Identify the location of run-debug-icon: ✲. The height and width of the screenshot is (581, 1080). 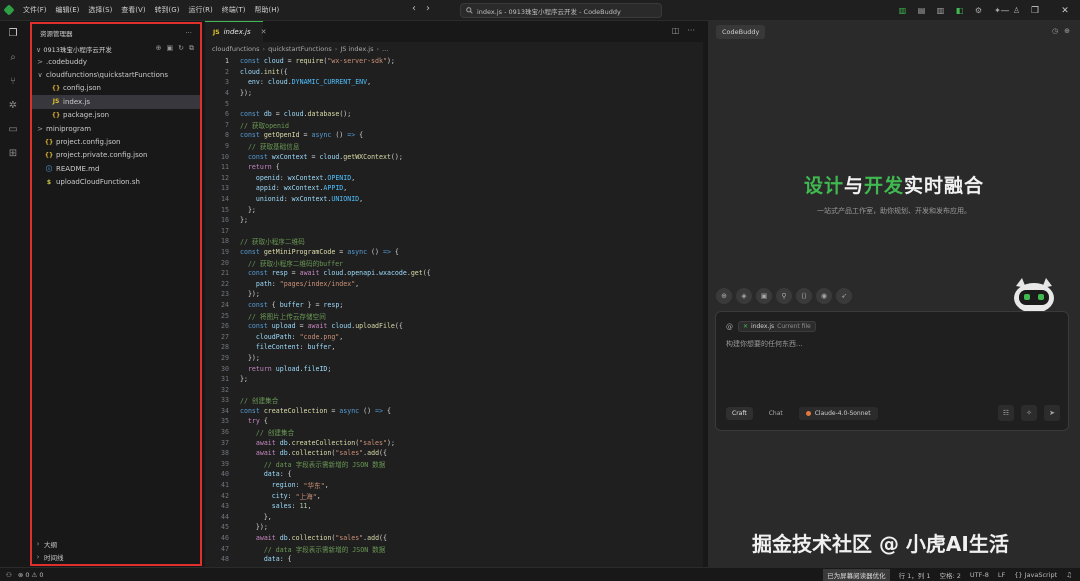
(13, 105).